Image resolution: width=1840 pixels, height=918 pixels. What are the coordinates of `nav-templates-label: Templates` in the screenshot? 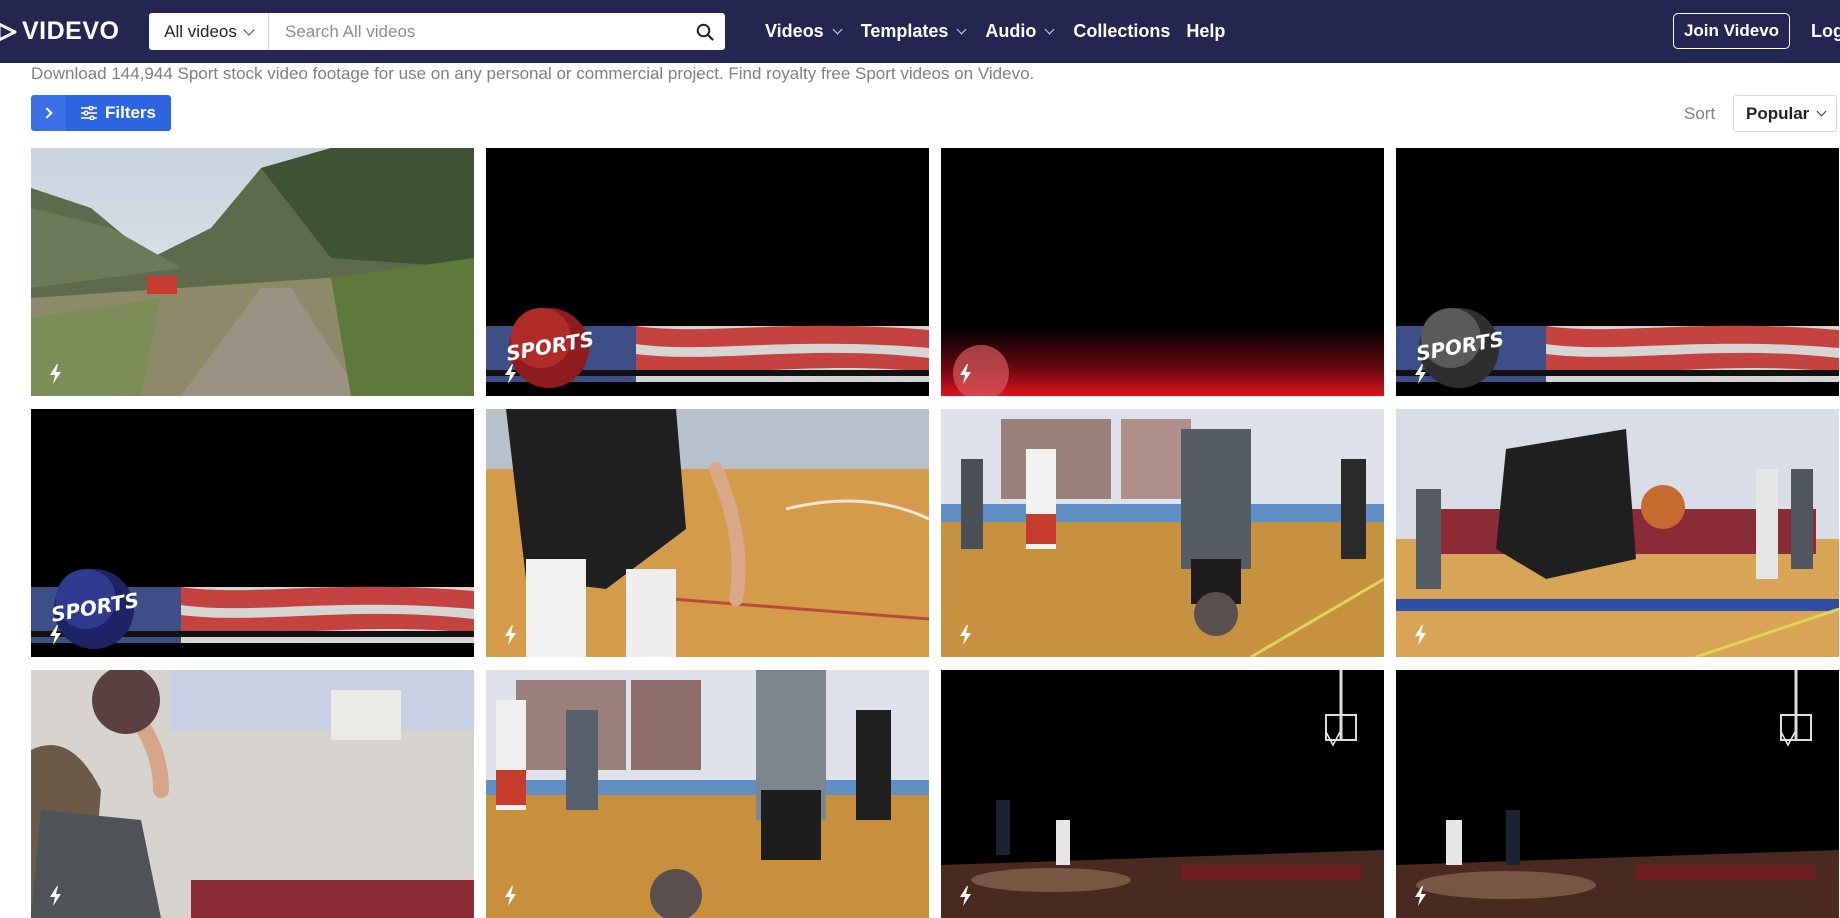 It's located at (904, 31).